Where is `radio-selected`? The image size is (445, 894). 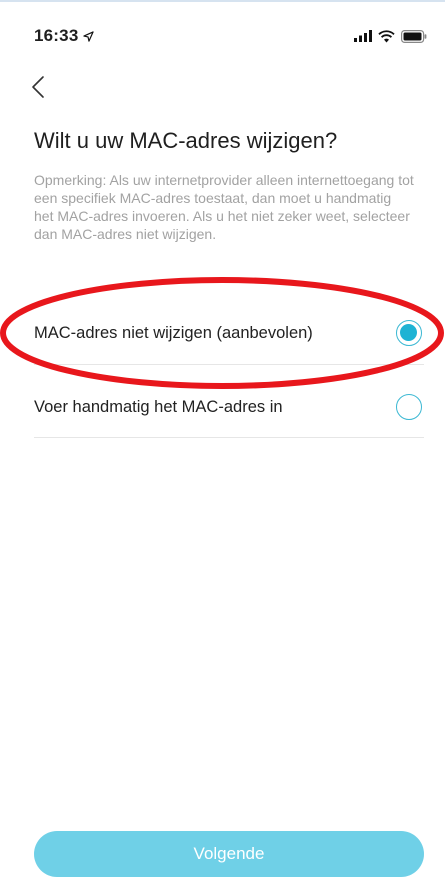
radio-selected is located at coordinates (409, 333).